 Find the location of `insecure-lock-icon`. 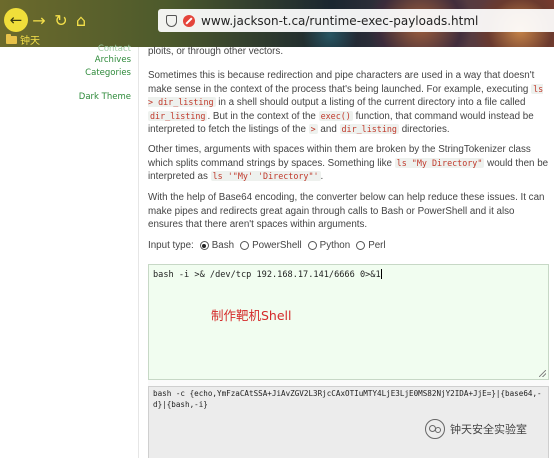

insecure-lock-icon is located at coordinates (189, 20).